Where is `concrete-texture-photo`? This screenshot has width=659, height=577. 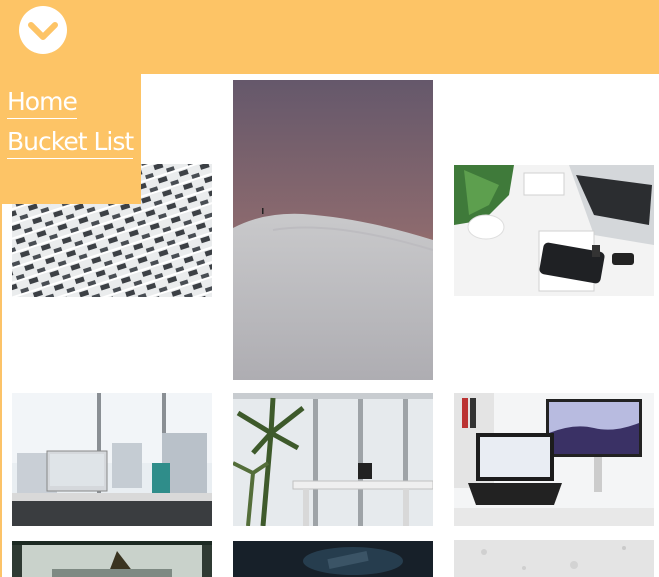
concrete-texture-photo is located at coordinates (554, 558).